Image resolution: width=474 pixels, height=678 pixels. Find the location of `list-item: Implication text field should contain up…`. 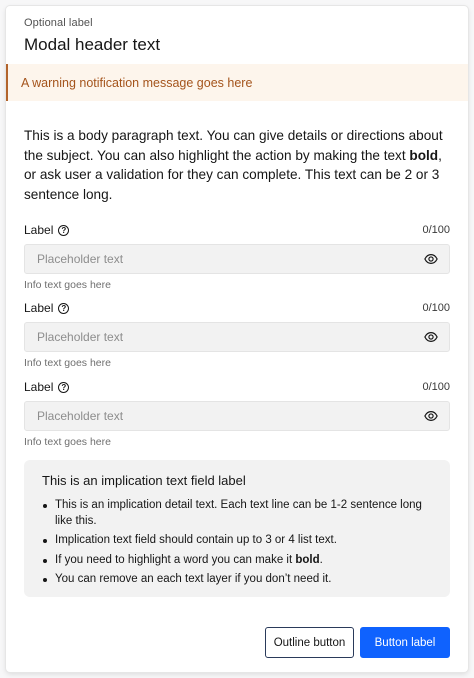

list-item: Implication text field should contain up… is located at coordinates (237, 541).